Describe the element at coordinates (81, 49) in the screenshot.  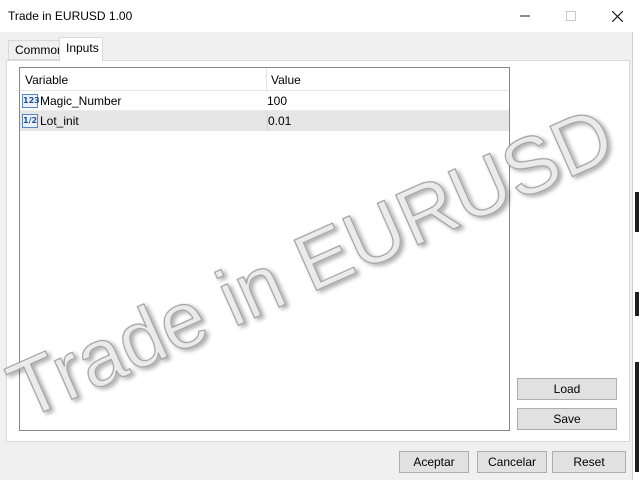
I see `tab-inputs: Inputs` at that location.